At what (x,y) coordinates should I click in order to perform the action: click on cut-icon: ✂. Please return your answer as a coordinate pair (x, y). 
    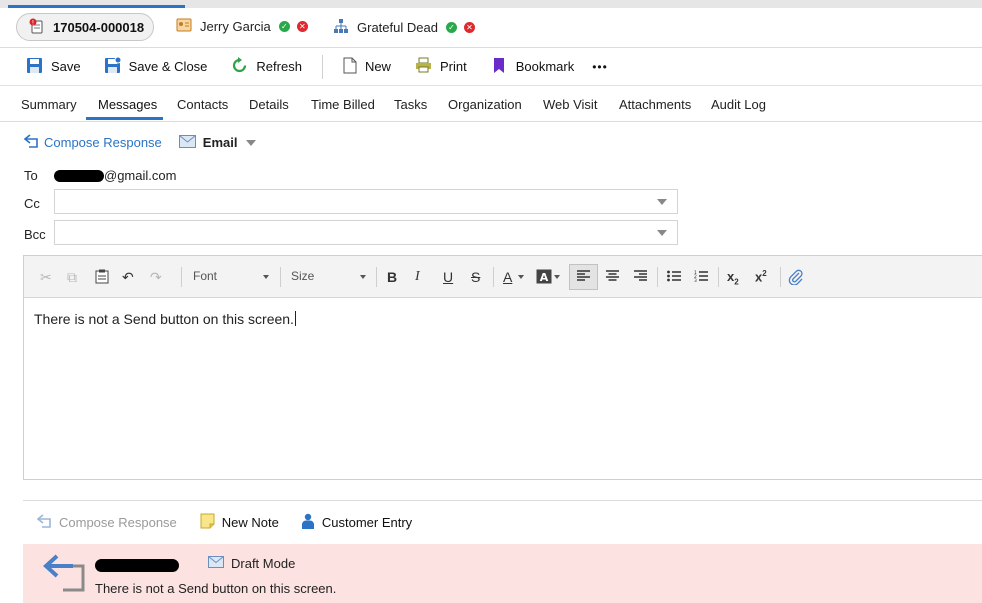
    Looking at the image, I should click on (46, 277).